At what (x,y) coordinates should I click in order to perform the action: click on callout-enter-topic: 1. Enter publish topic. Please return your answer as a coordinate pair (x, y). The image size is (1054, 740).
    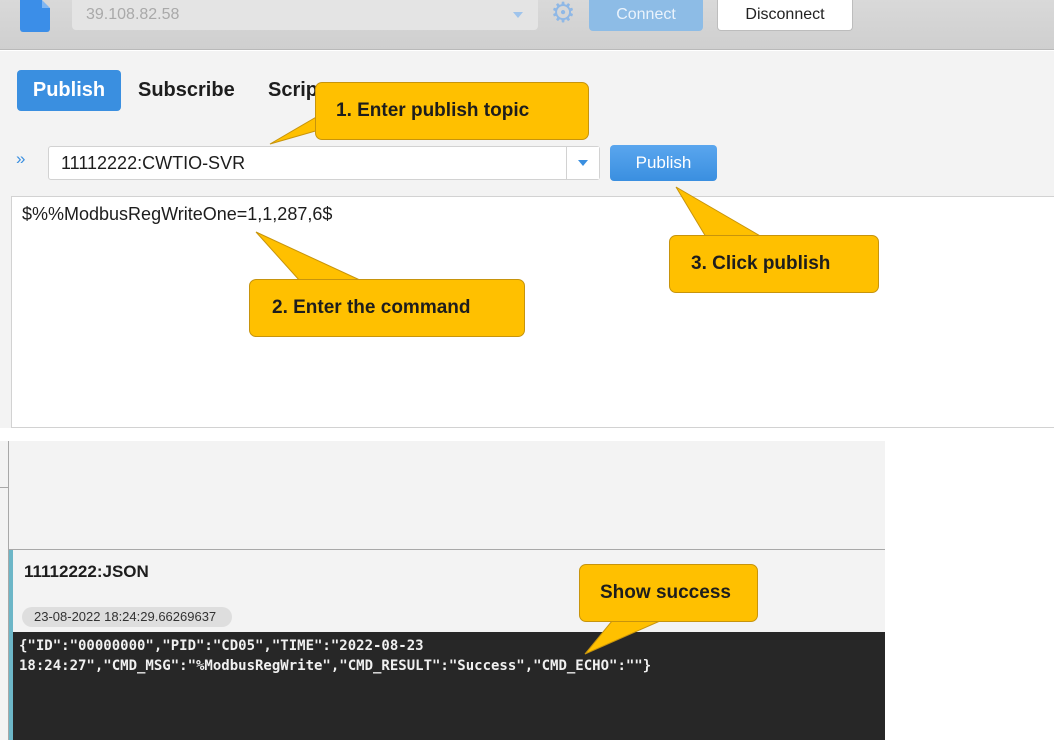
    Looking at the image, I should click on (452, 111).